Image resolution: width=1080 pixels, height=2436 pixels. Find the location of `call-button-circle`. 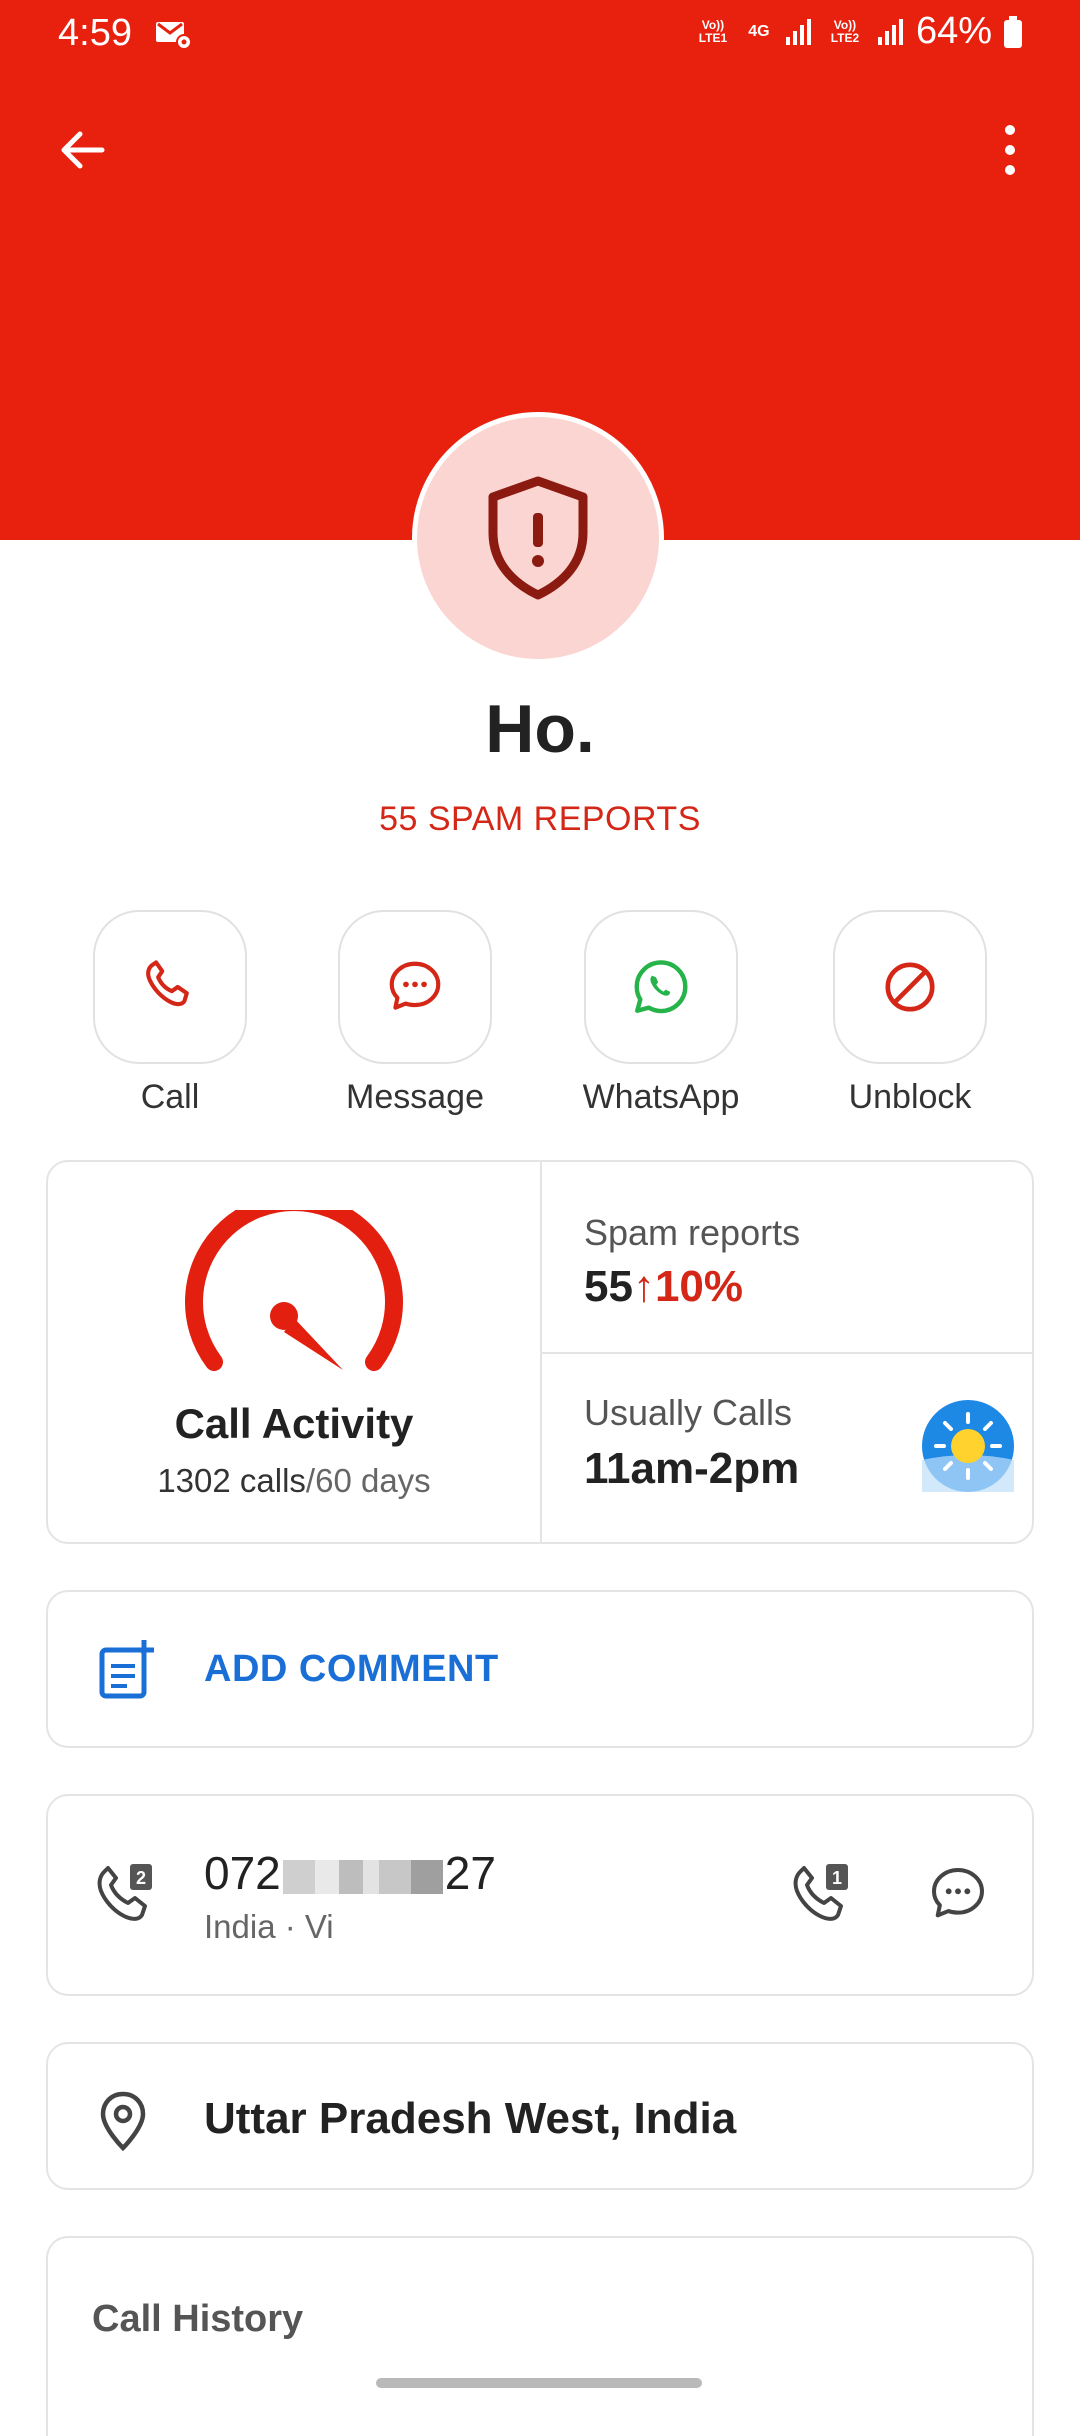

call-button-circle is located at coordinates (170, 987).